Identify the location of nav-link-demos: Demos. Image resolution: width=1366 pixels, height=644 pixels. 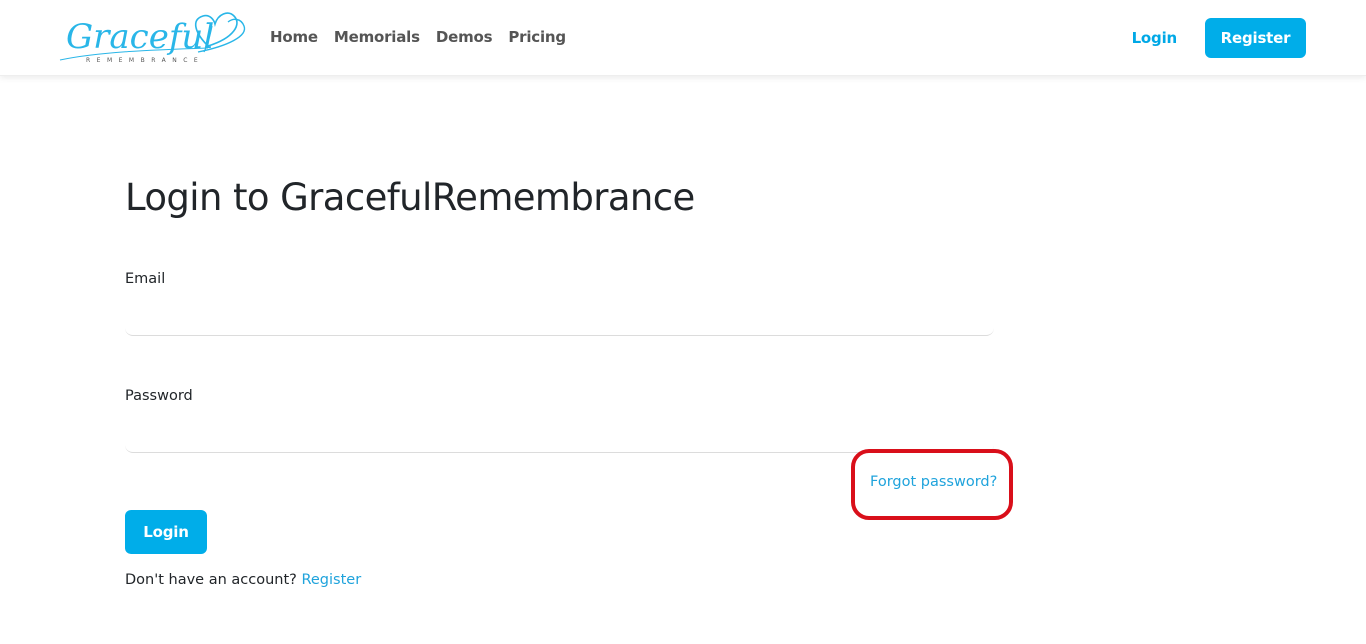
(464, 37).